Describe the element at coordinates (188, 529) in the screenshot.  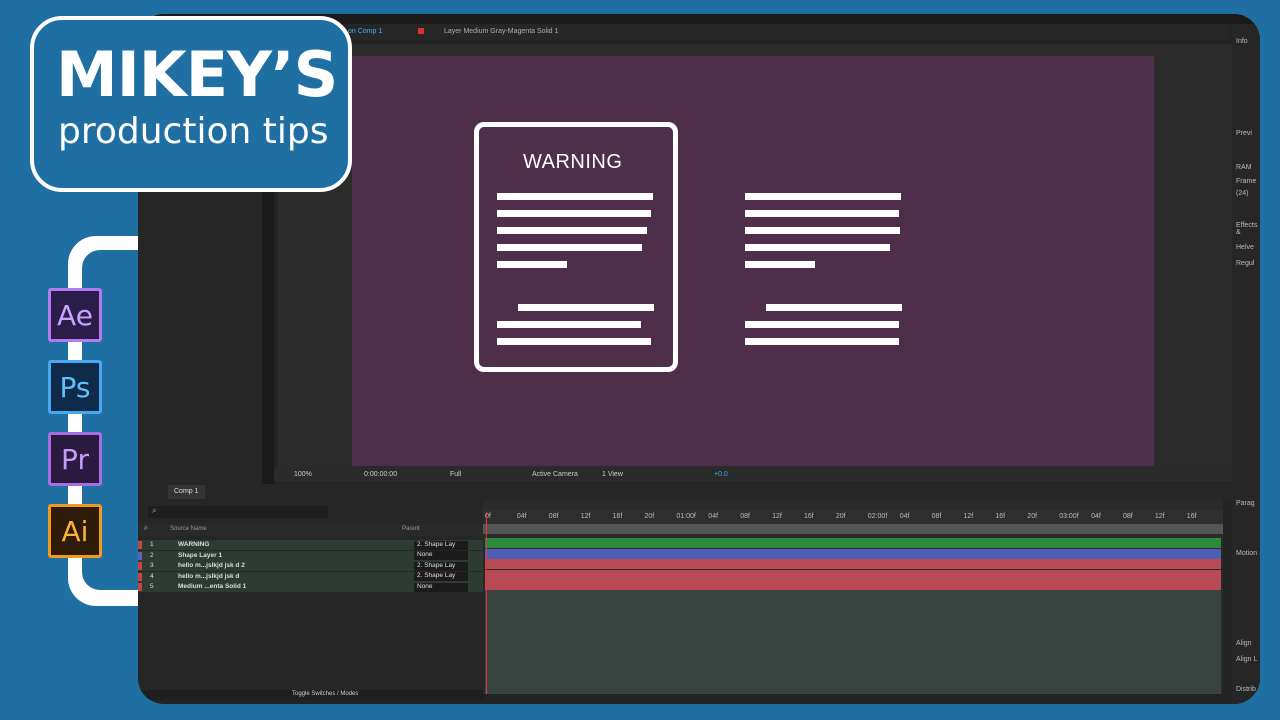
I see `source-name-header: Source Name` at that location.